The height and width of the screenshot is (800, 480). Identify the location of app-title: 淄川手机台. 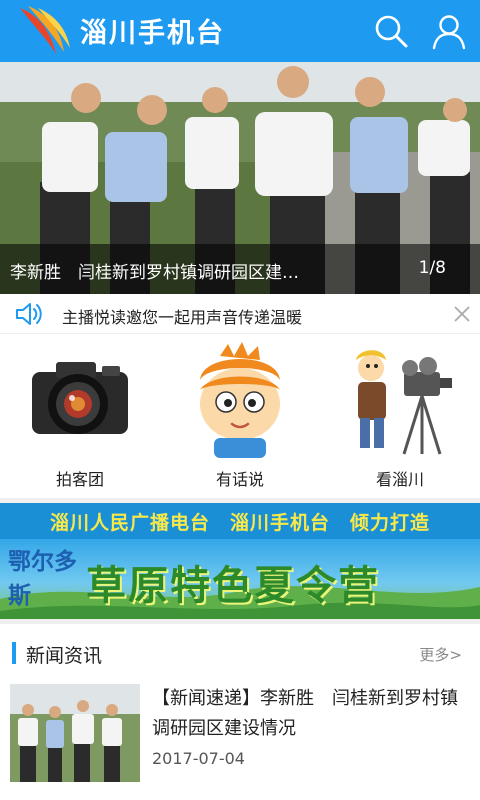
(152, 33).